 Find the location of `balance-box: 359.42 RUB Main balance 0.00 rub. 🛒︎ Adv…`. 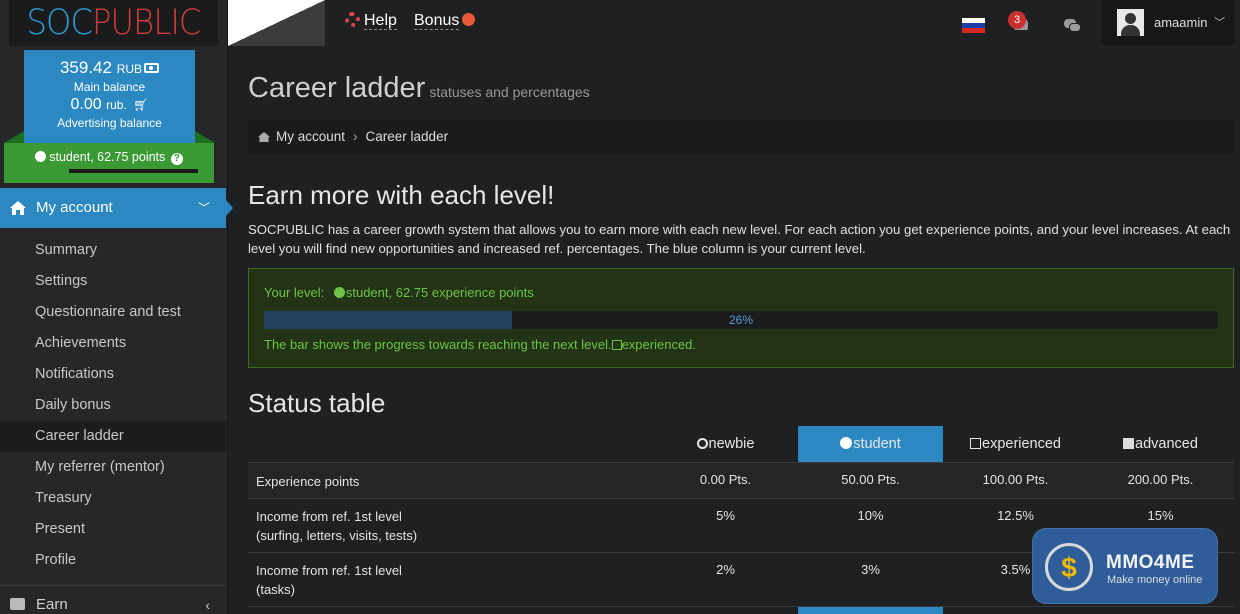

balance-box: 359.42 RUB Main balance 0.00 rub. 🛒︎ Adv… is located at coordinates (109, 96).